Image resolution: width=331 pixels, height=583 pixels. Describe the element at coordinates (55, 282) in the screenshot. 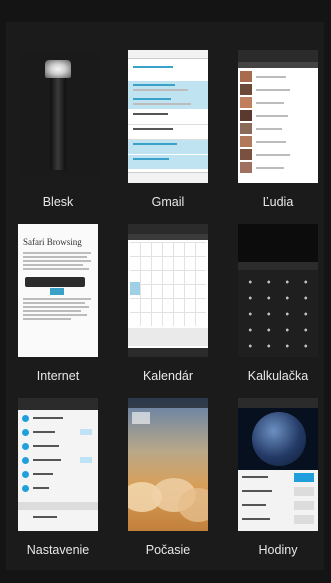

I see `text-selection-toolbar` at that location.